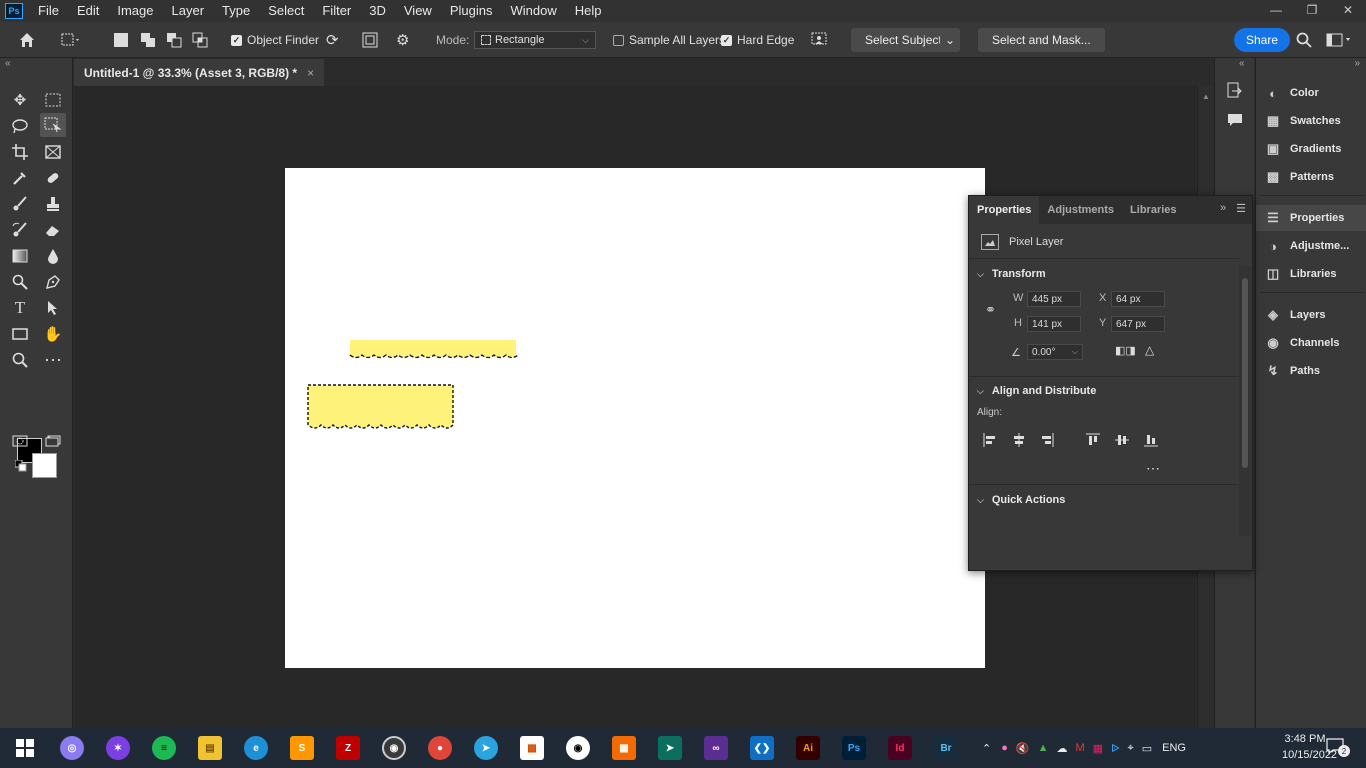 The width and height of the screenshot is (1366, 768). Describe the element at coordinates (53, 334) in the screenshot. I see `hand-tool-icon: ✋` at that location.